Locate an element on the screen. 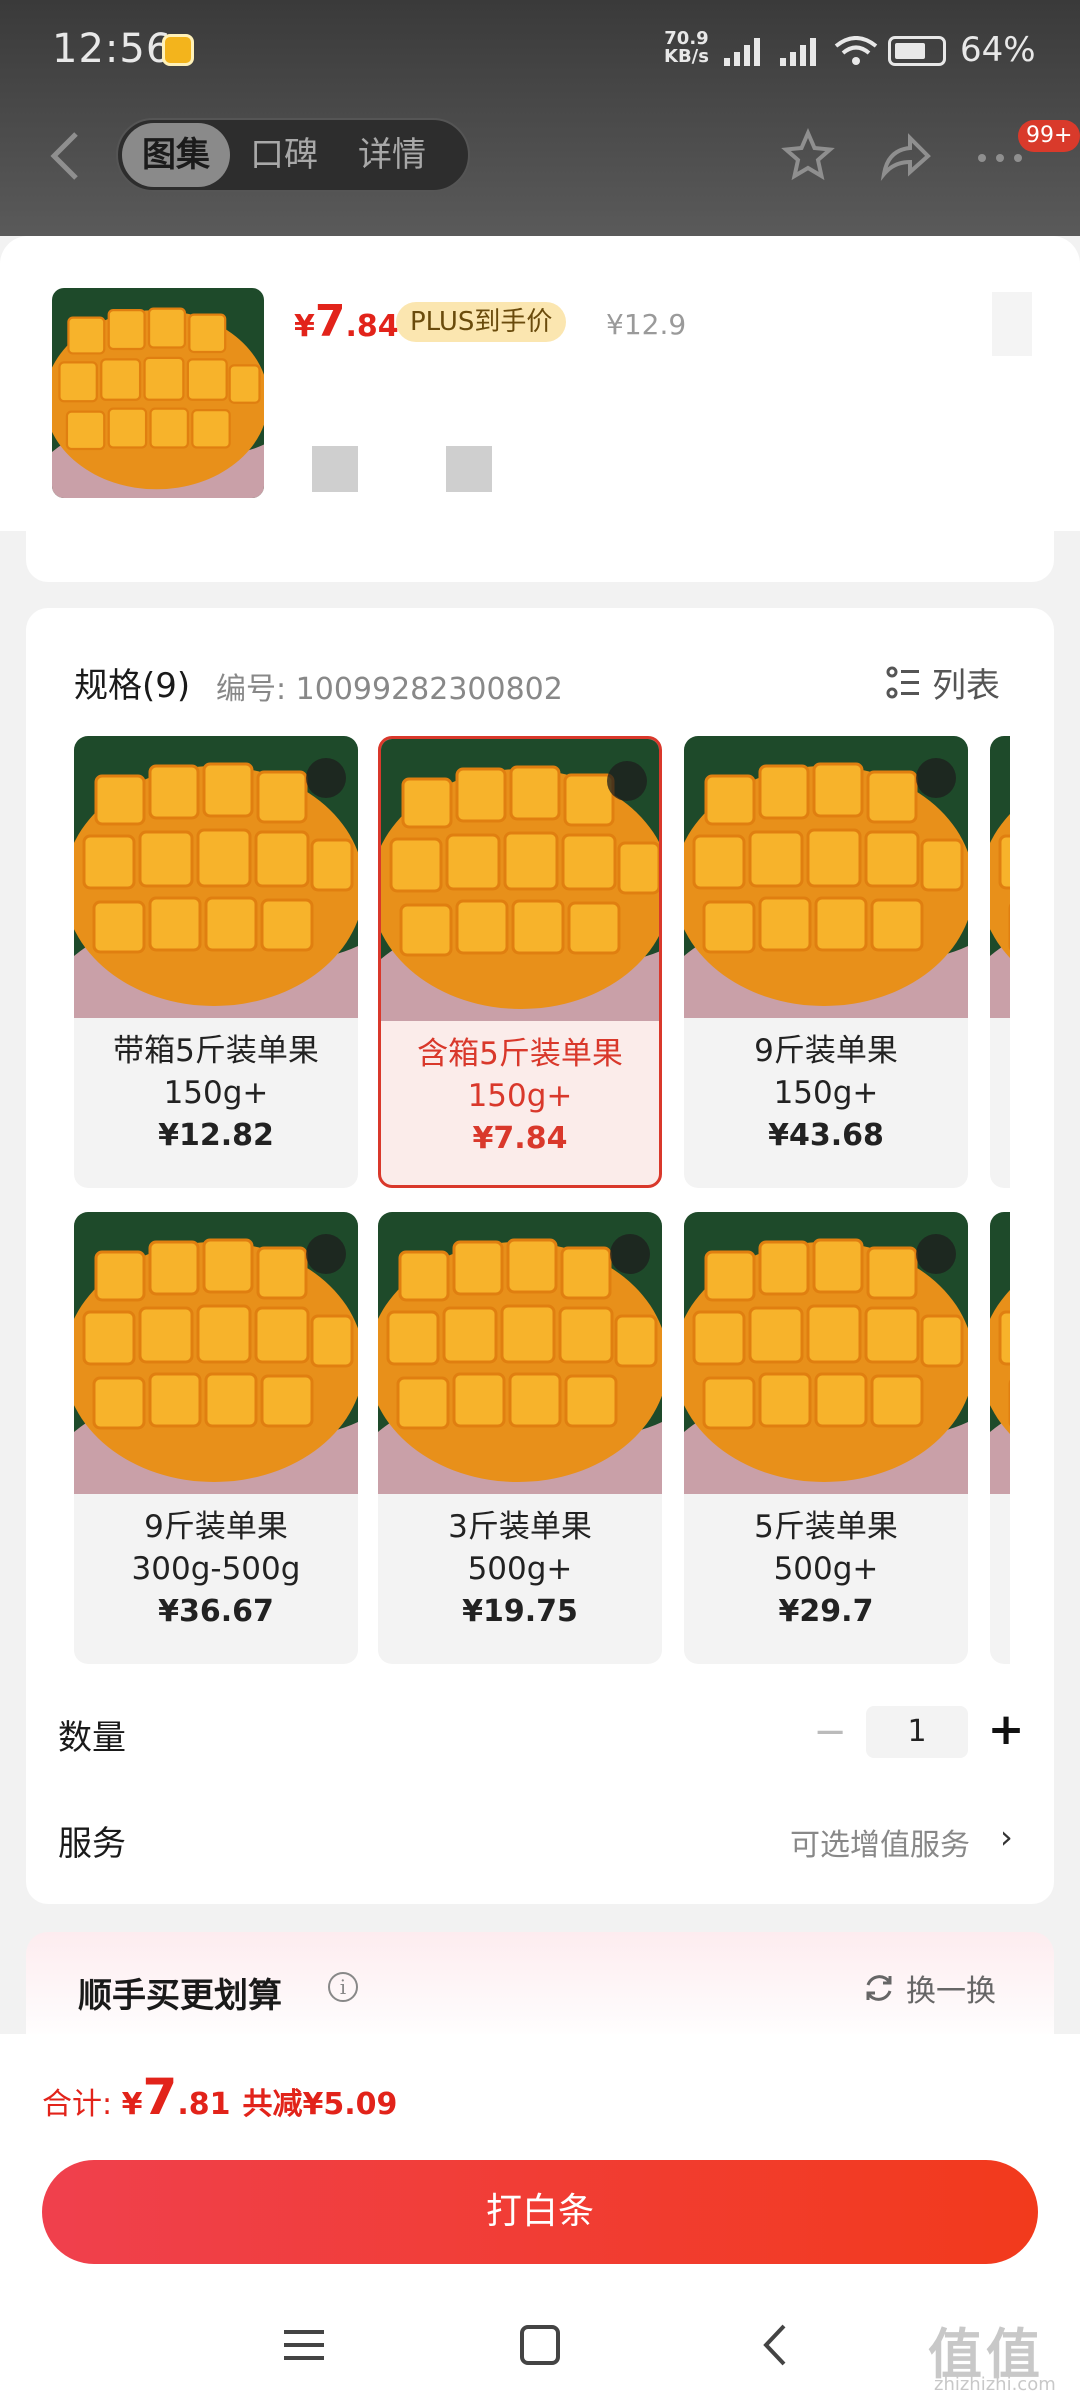 Image resolution: width=1080 pixels, height=2400 pixels. quantity-decrement-button: − is located at coordinates (830, 1732).